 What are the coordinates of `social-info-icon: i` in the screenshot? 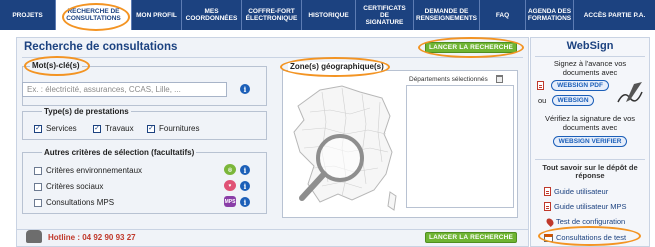 It's located at (245, 186).